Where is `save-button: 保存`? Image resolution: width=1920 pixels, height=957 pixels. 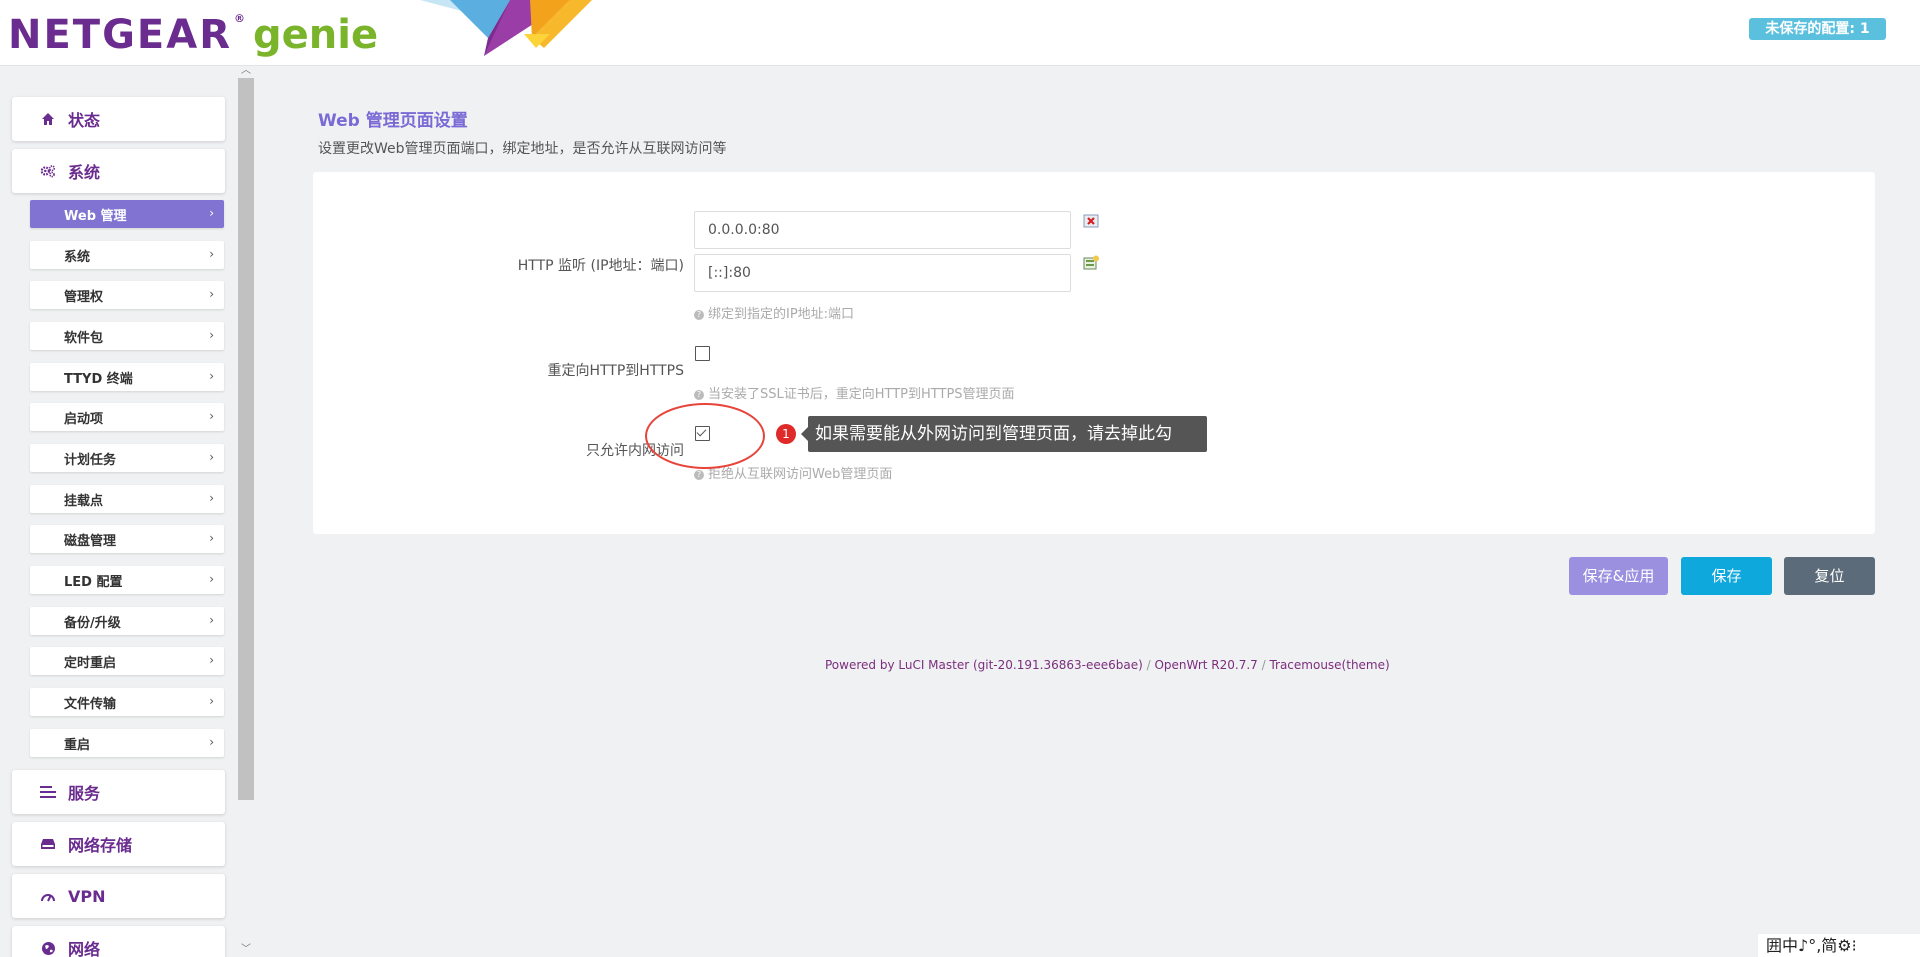 save-button: 保存 is located at coordinates (1726, 576).